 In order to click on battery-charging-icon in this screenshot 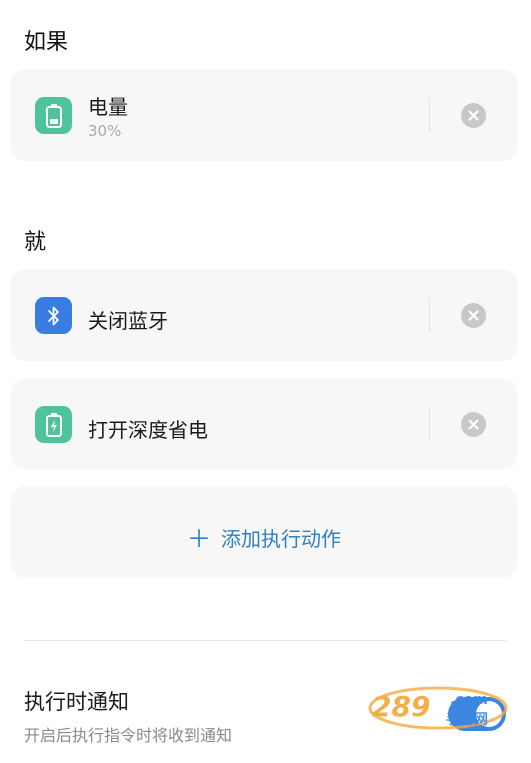, I will do `click(53, 424)`.